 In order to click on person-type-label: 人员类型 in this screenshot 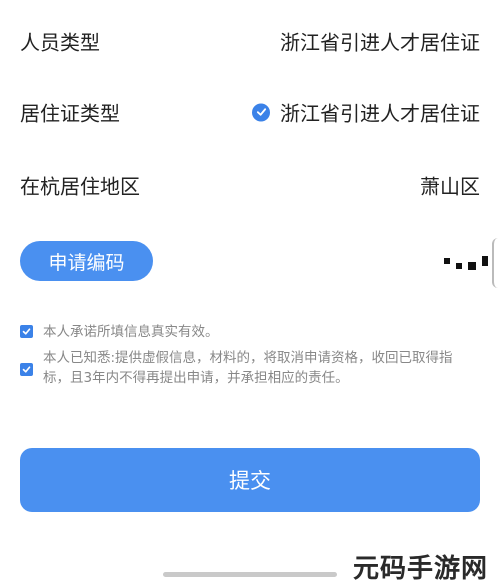, I will do `click(60, 42)`.